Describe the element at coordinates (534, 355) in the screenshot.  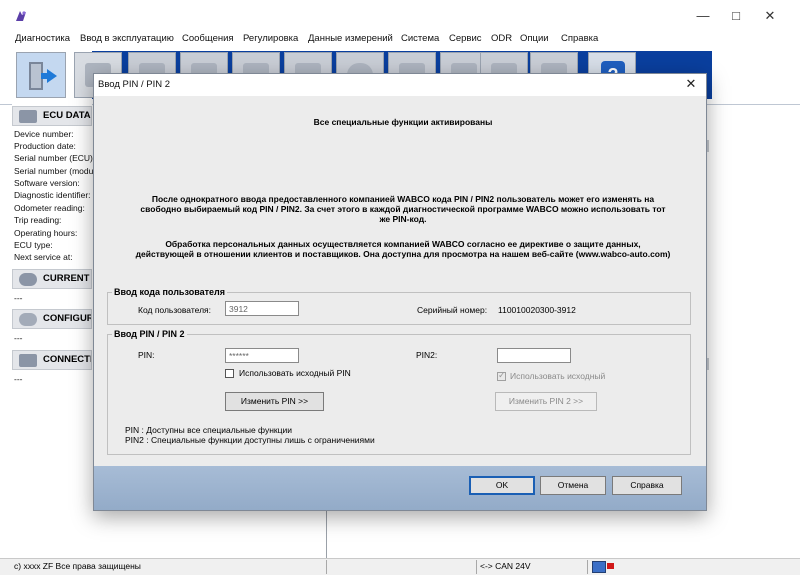
I see `pin2-input` at that location.